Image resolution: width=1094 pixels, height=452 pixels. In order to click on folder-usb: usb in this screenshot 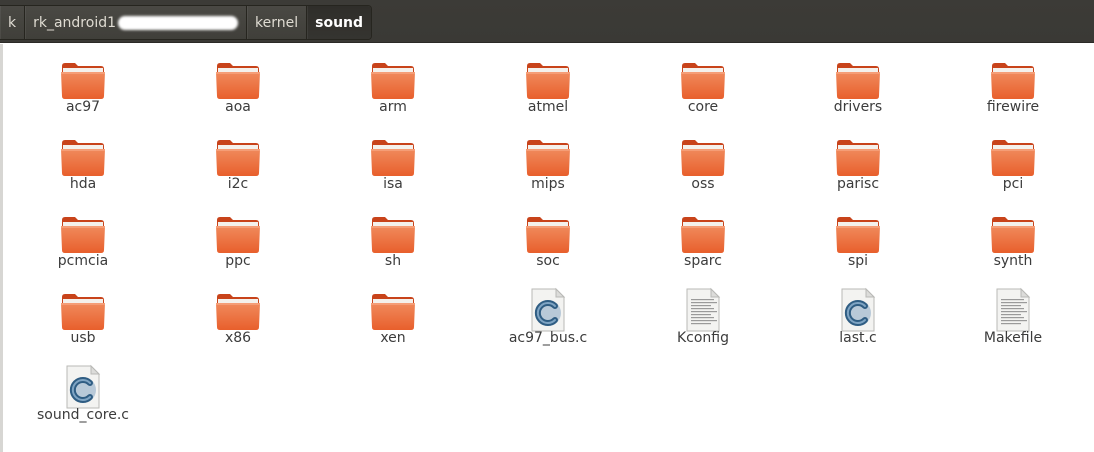, I will do `click(83, 312)`.